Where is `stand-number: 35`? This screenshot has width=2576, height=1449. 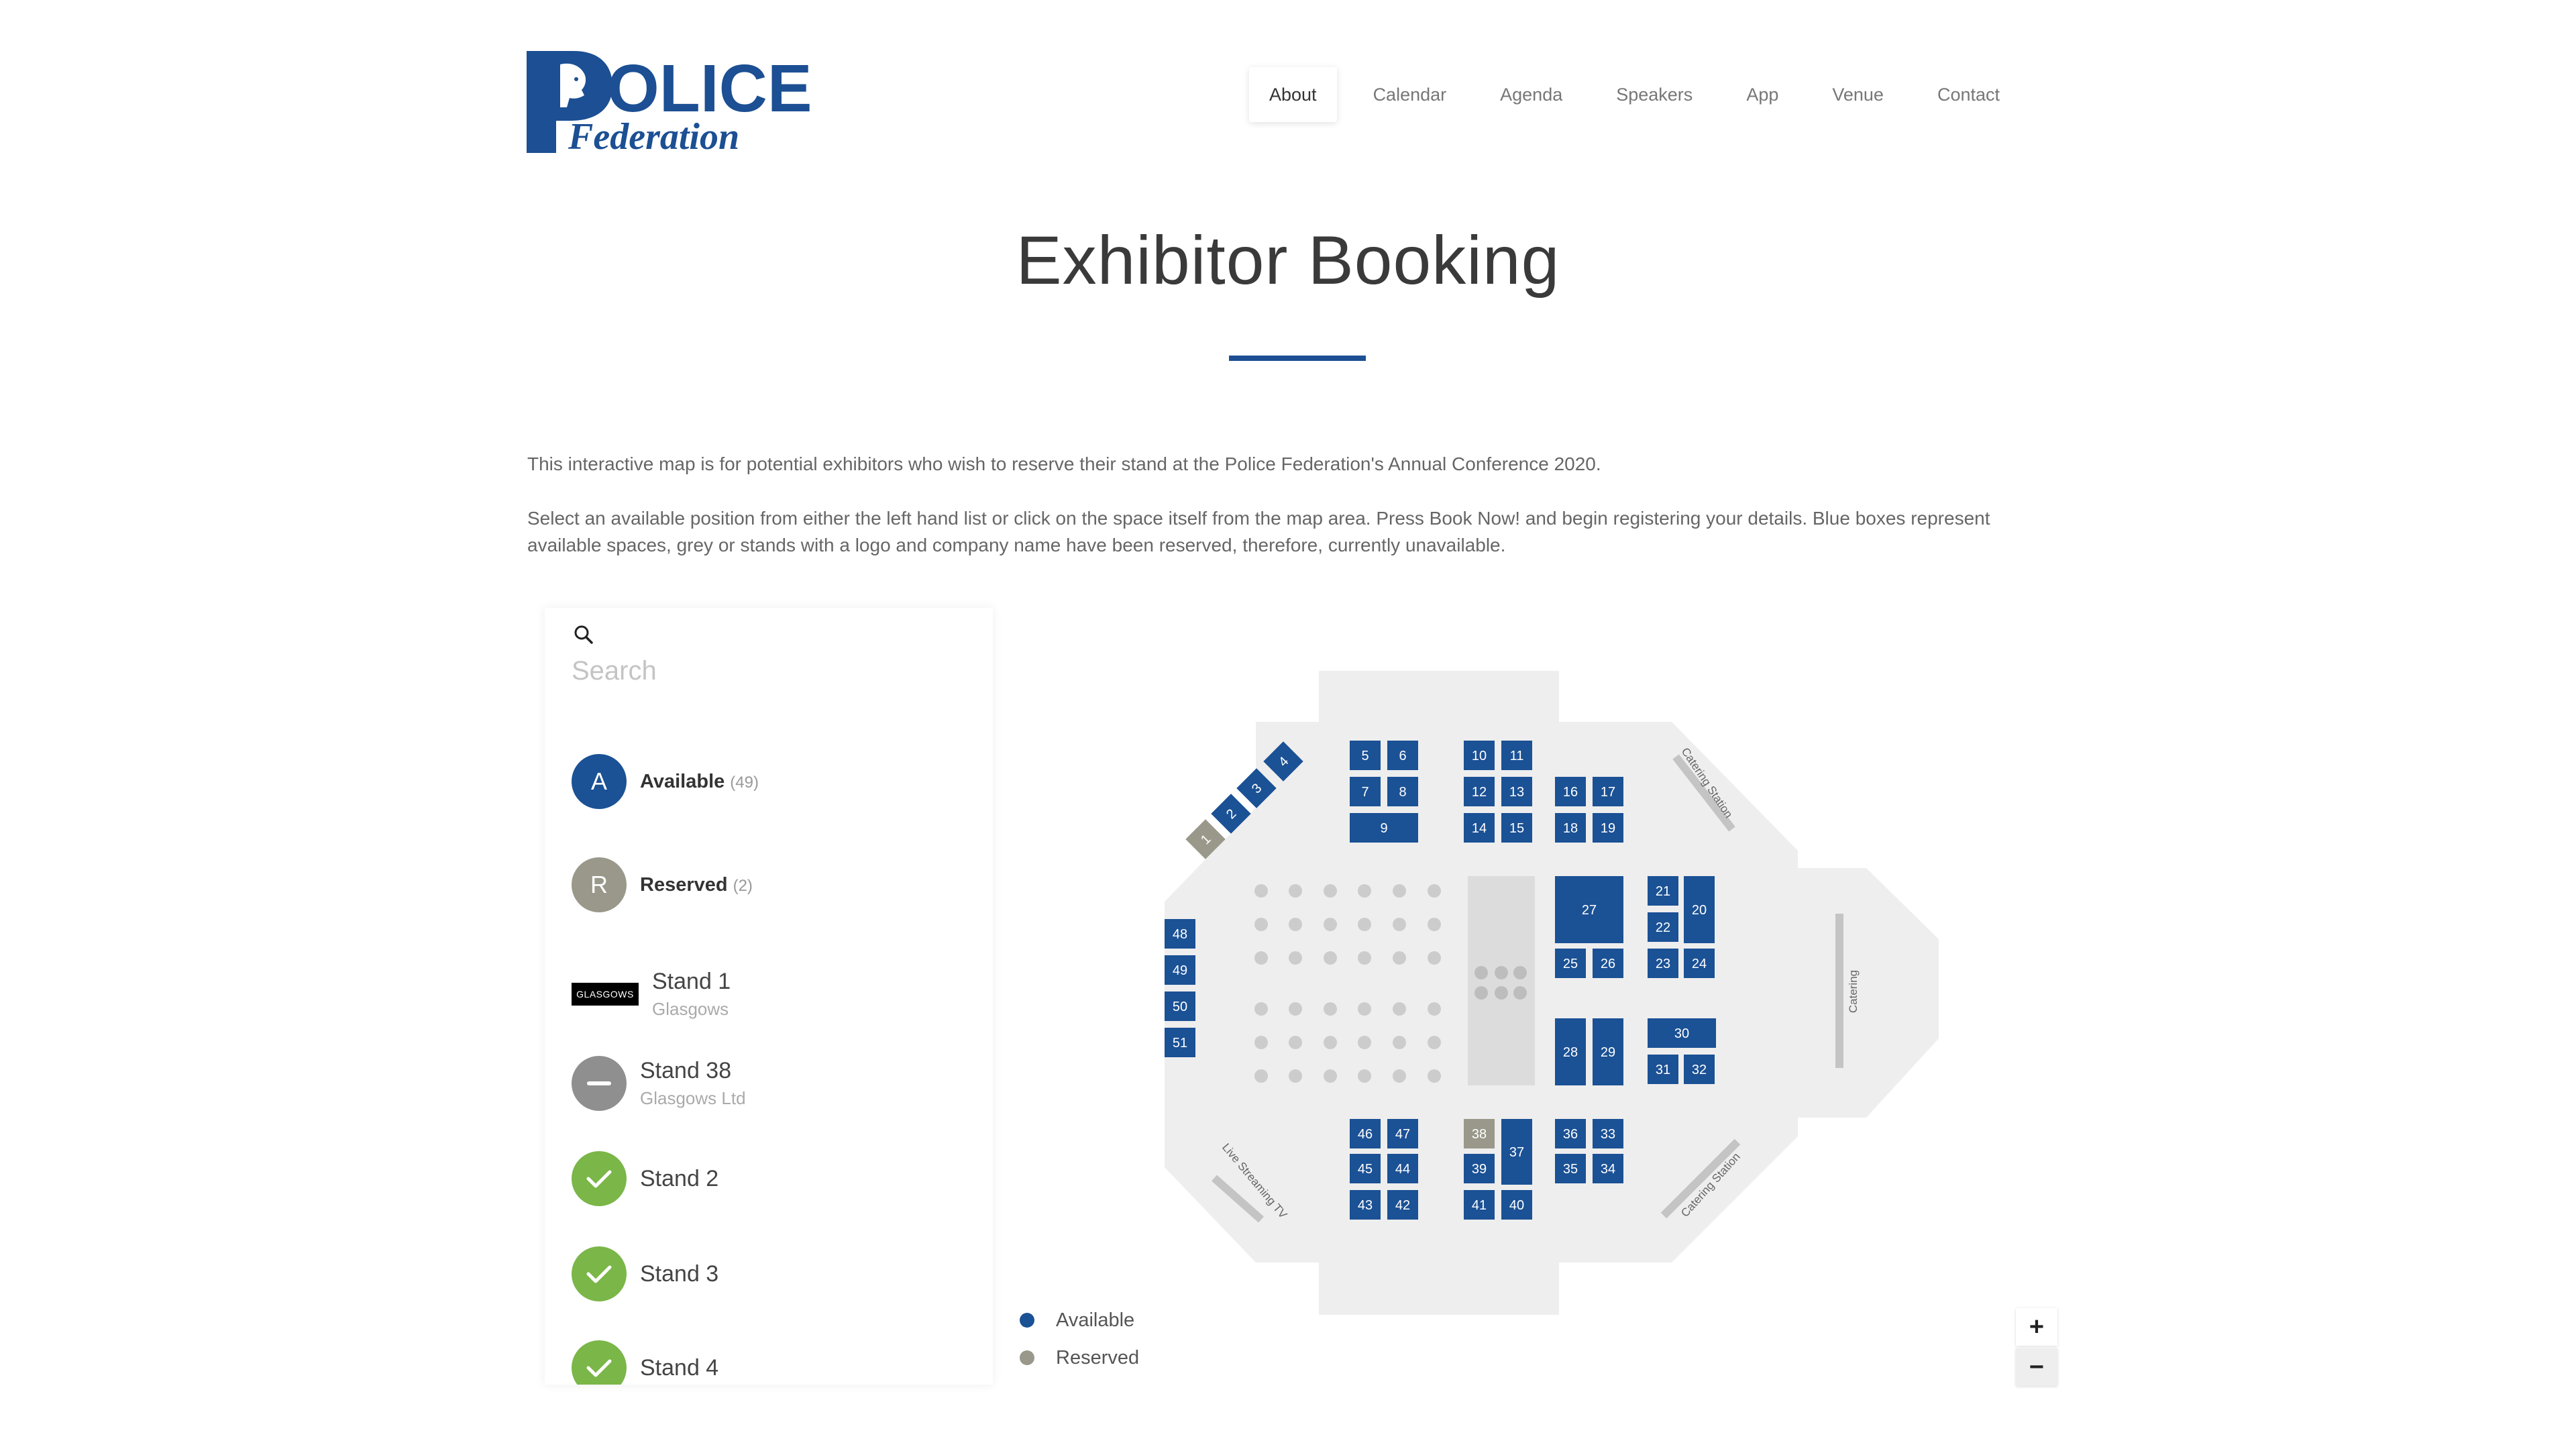 stand-number: 35 is located at coordinates (1570, 1169).